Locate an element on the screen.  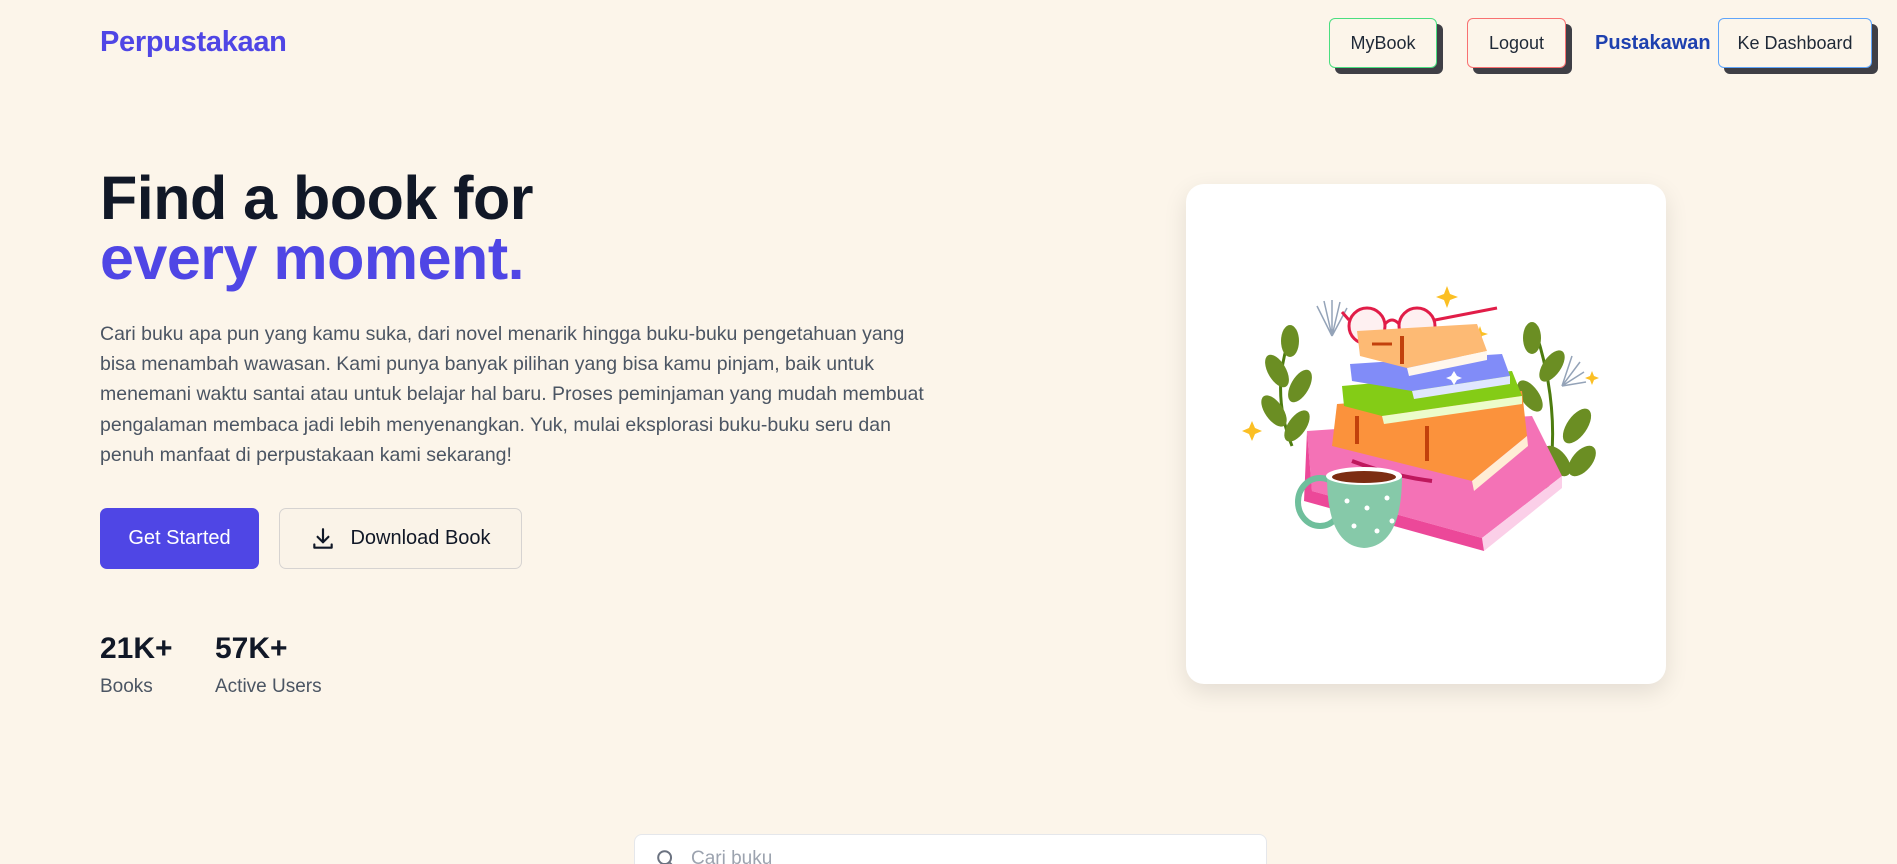
hero-image-card is located at coordinates (1426, 434).